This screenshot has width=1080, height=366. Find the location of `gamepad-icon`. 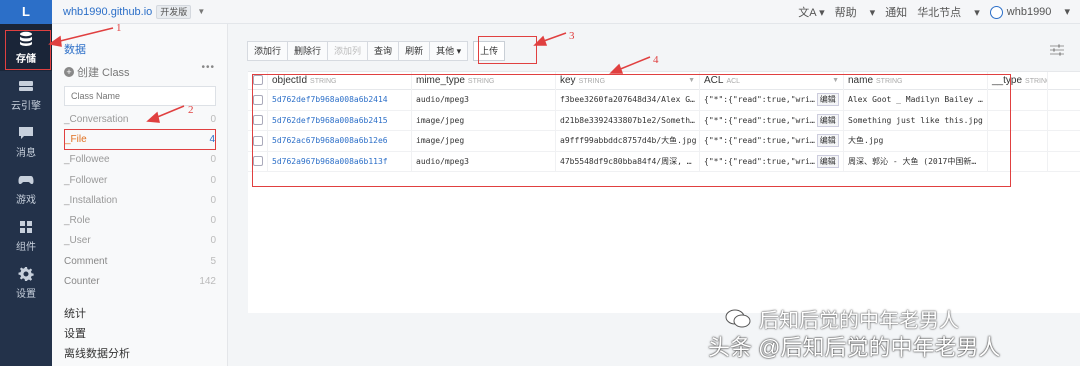

gamepad-icon is located at coordinates (26, 179).